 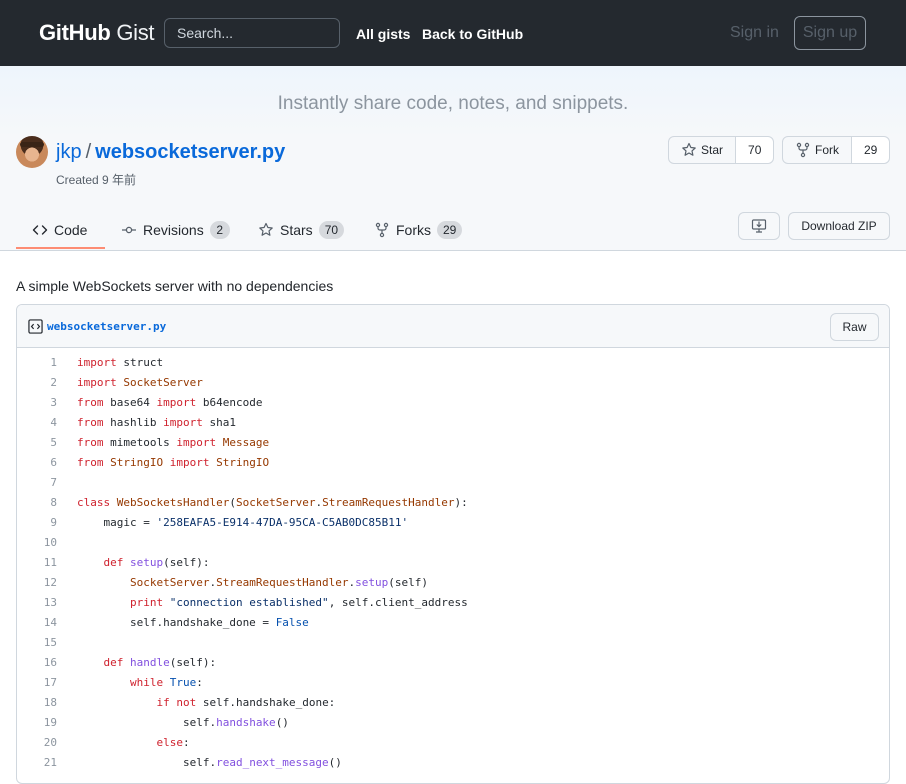 I want to click on star-button-group: Star 70, so click(x=721, y=150).